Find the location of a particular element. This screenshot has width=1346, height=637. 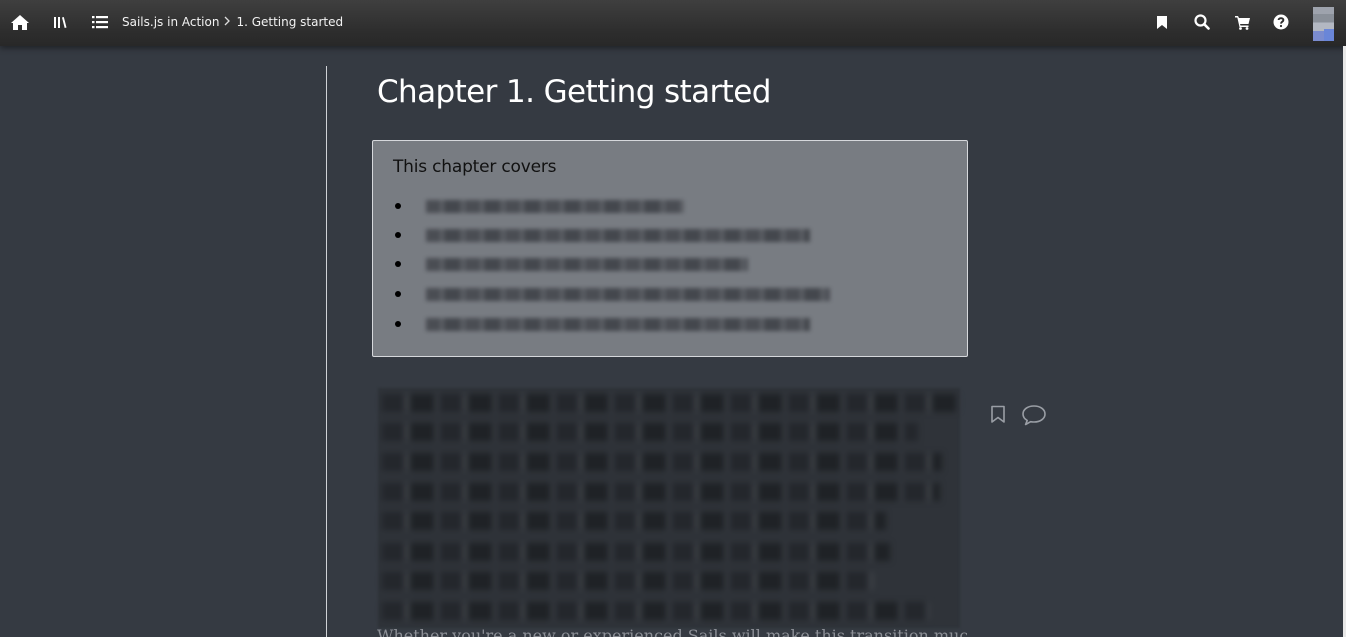

home-icon is located at coordinates (20, 22).